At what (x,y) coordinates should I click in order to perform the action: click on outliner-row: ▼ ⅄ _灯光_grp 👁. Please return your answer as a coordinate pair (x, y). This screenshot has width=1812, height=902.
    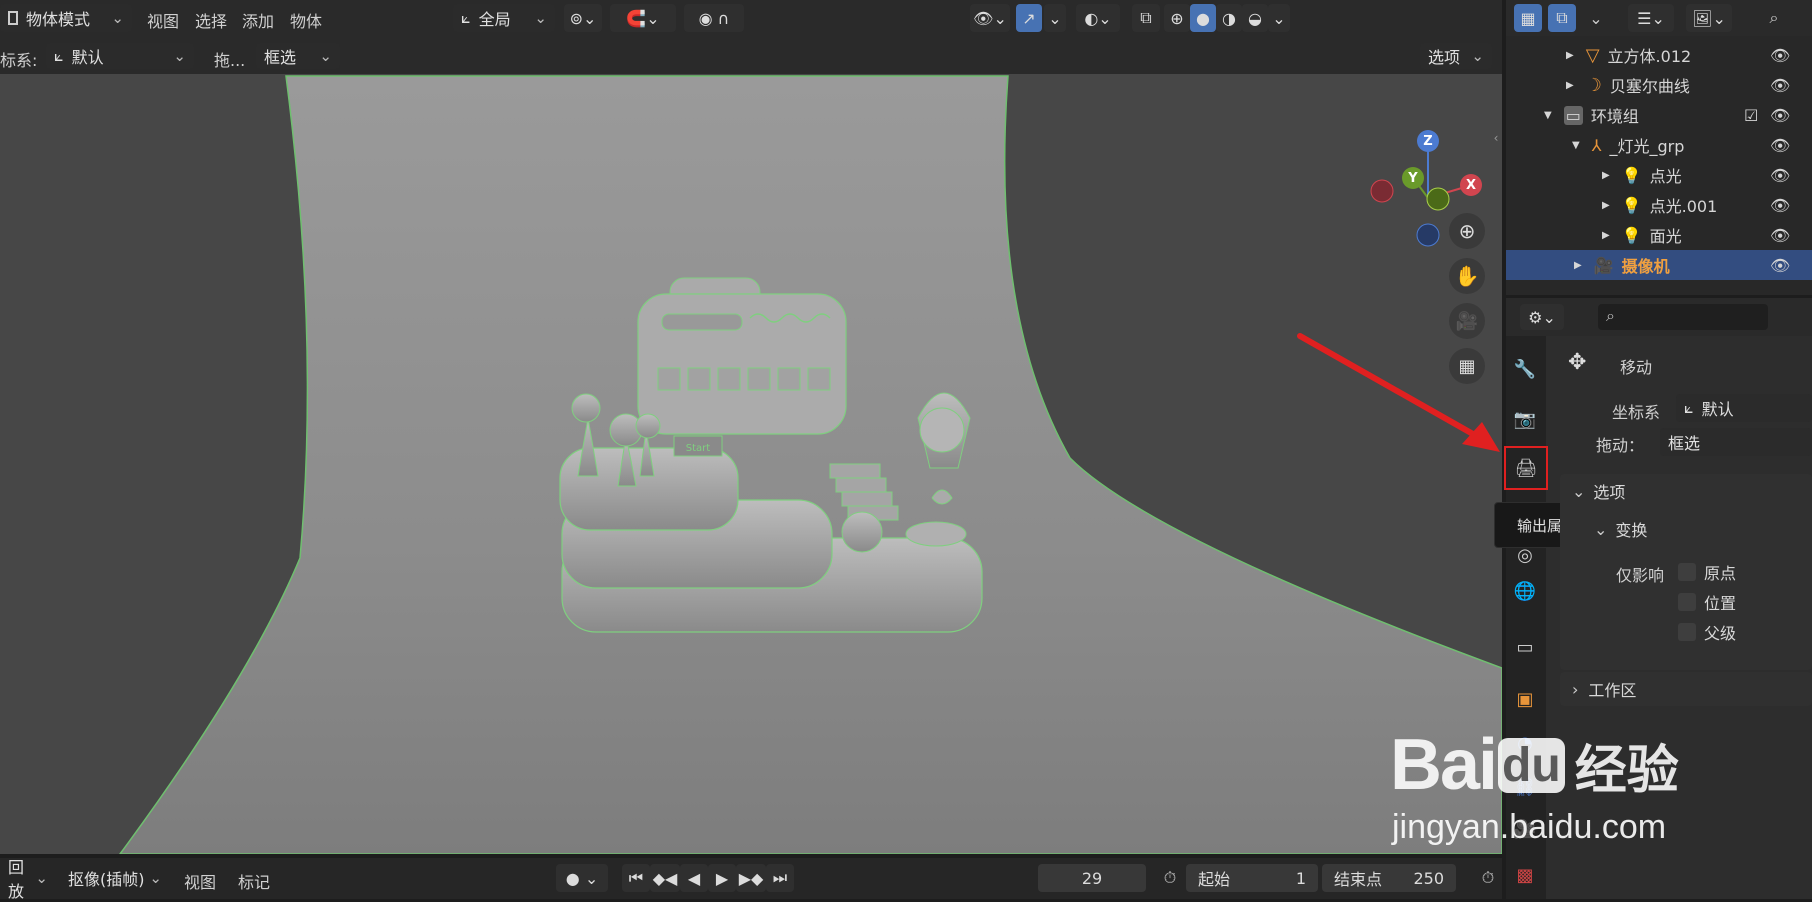
    Looking at the image, I should click on (1659, 145).